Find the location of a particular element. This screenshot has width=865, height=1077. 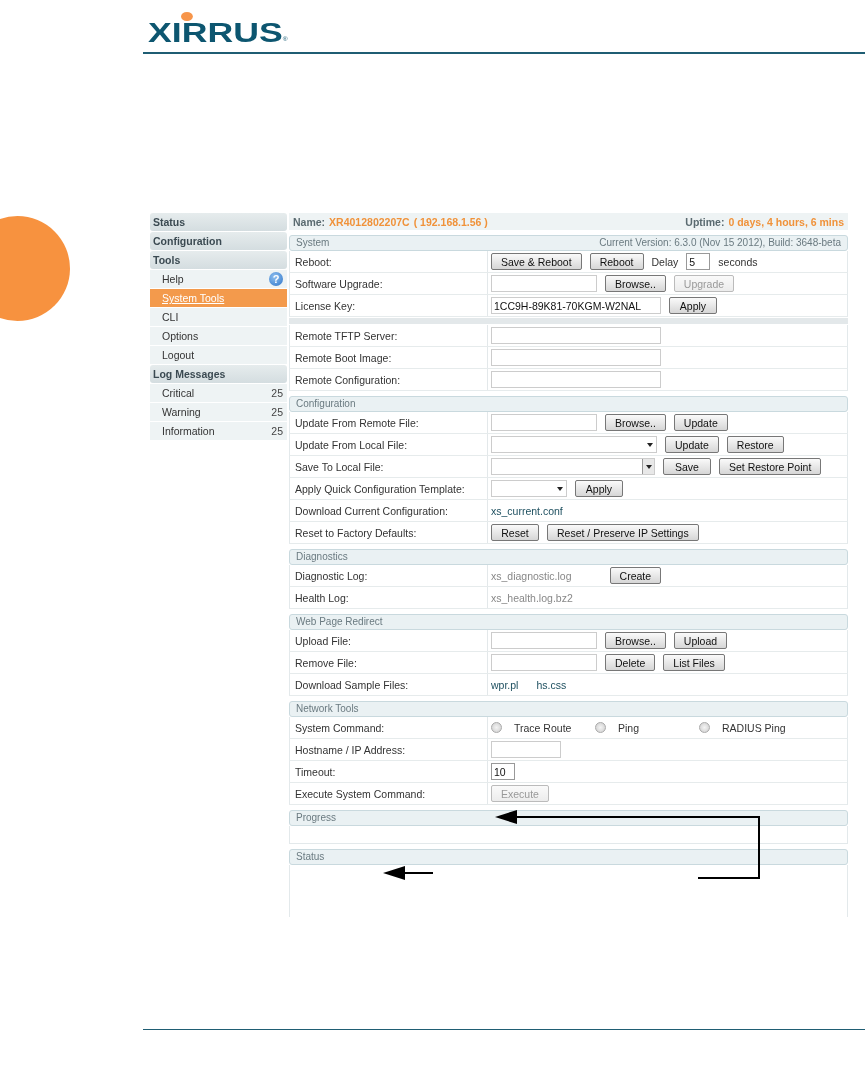

form-button: Reset is located at coordinates (515, 532).